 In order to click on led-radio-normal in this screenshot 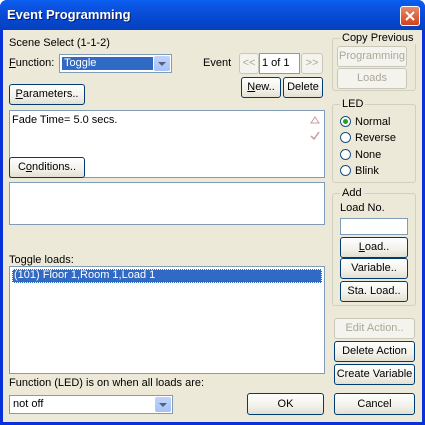, I will do `click(345, 121)`.